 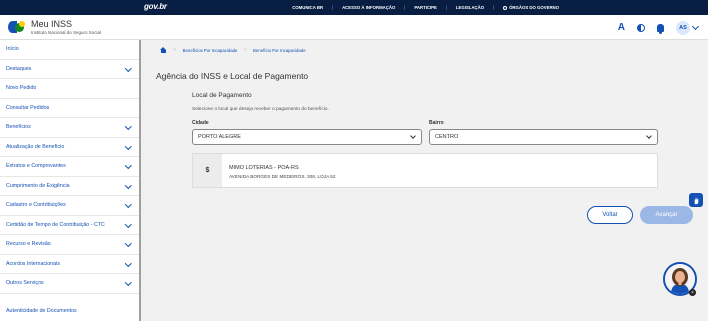 What do you see at coordinates (55, 224) in the screenshot?
I see `sidebar-item-label: Certidão de Tempo de Contribuição - CTC` at bounding box center [55, 224].